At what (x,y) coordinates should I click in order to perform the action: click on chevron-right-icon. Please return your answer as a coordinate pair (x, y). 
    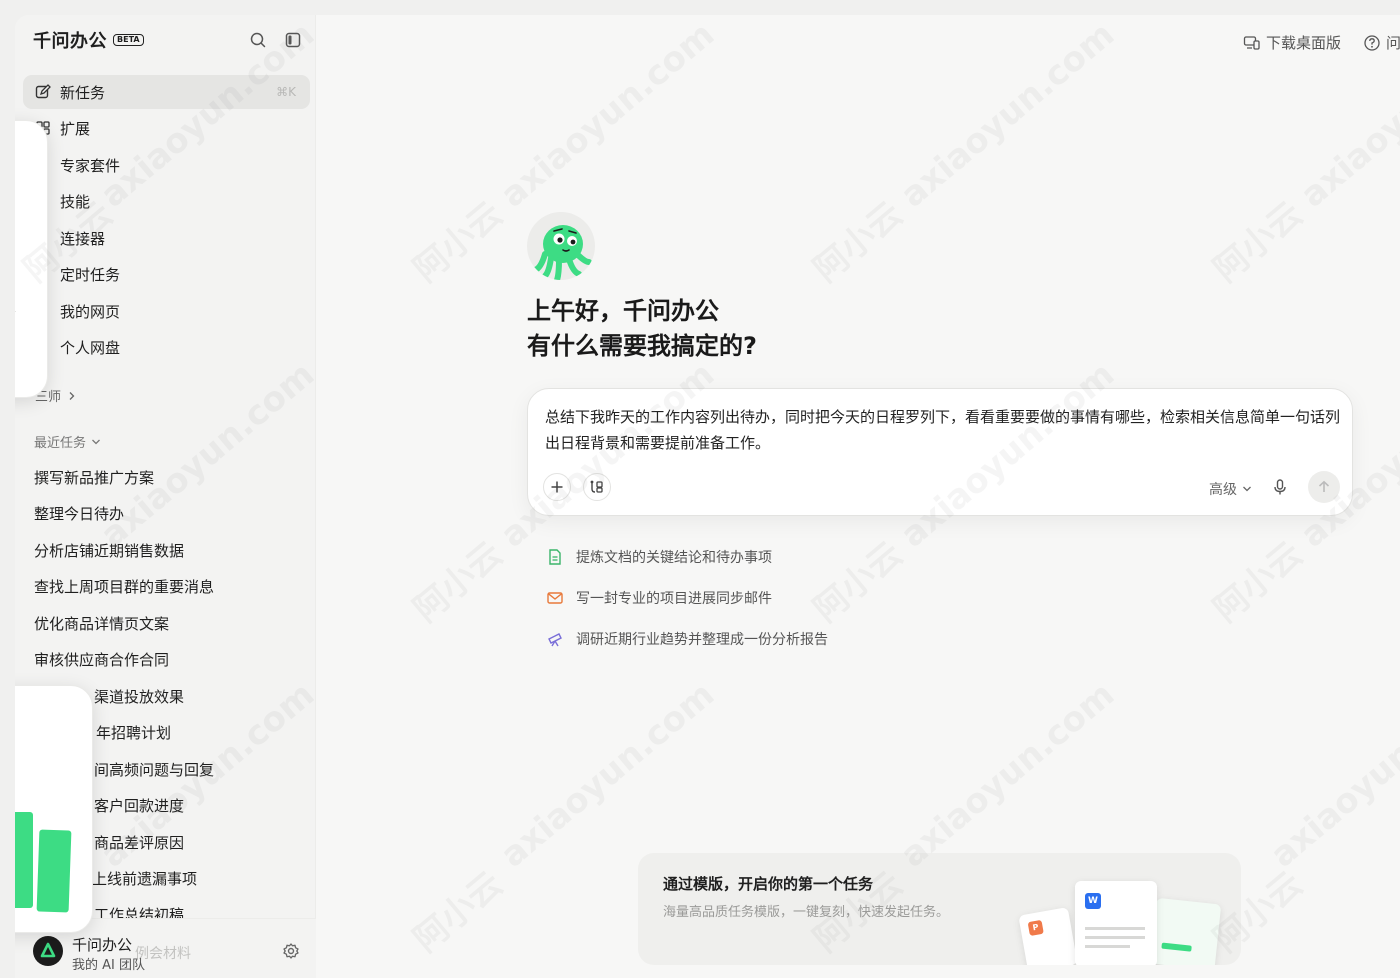
    Looking at the image, I should click on (72, 396).